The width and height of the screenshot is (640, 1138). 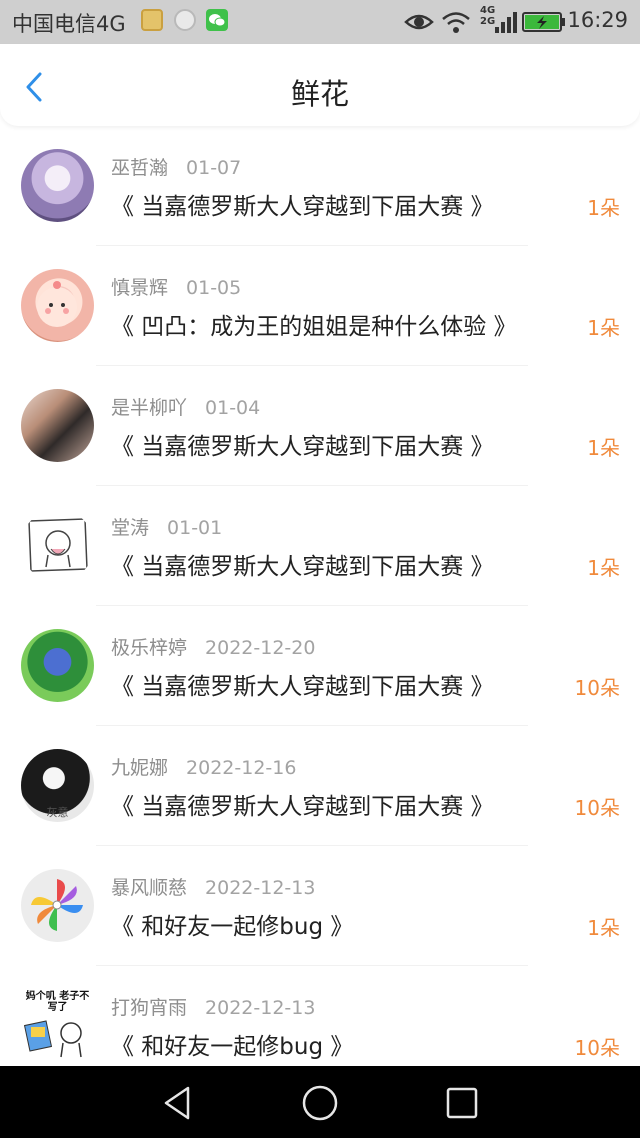 I want to click on avatar-meme-text: 妈个叽 老子不写了, so click(x=57, y=1002).